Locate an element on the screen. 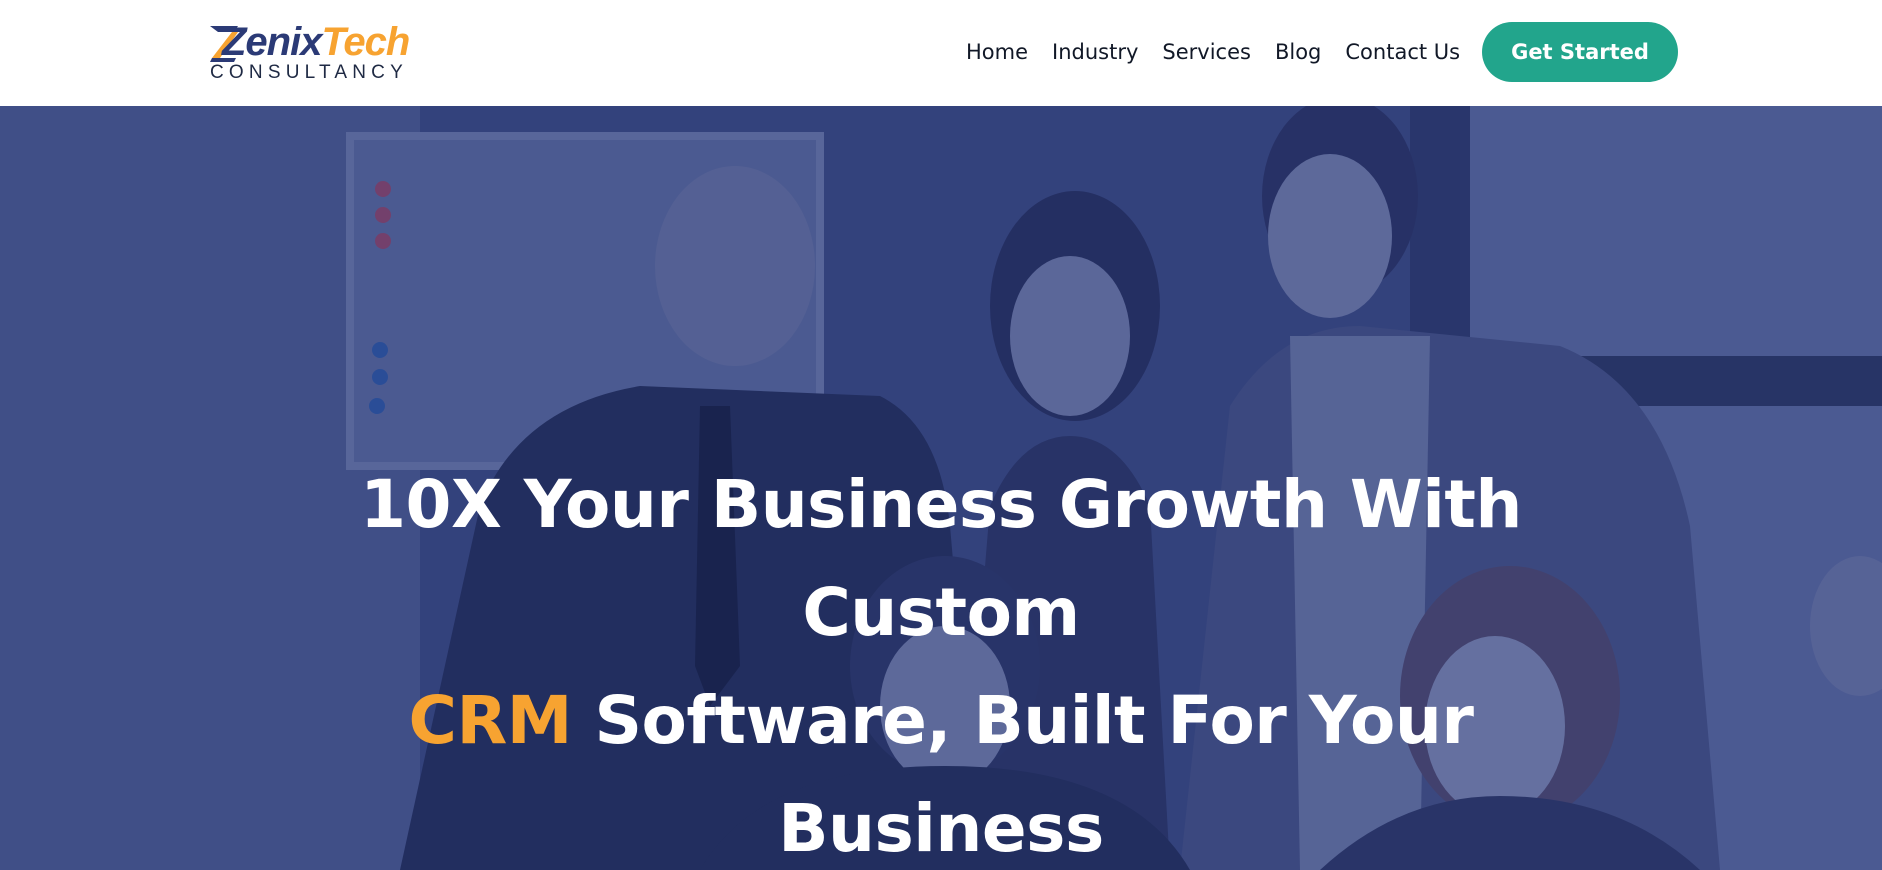  brand-name-part1: Zenix is located at coordinates (272, 42).